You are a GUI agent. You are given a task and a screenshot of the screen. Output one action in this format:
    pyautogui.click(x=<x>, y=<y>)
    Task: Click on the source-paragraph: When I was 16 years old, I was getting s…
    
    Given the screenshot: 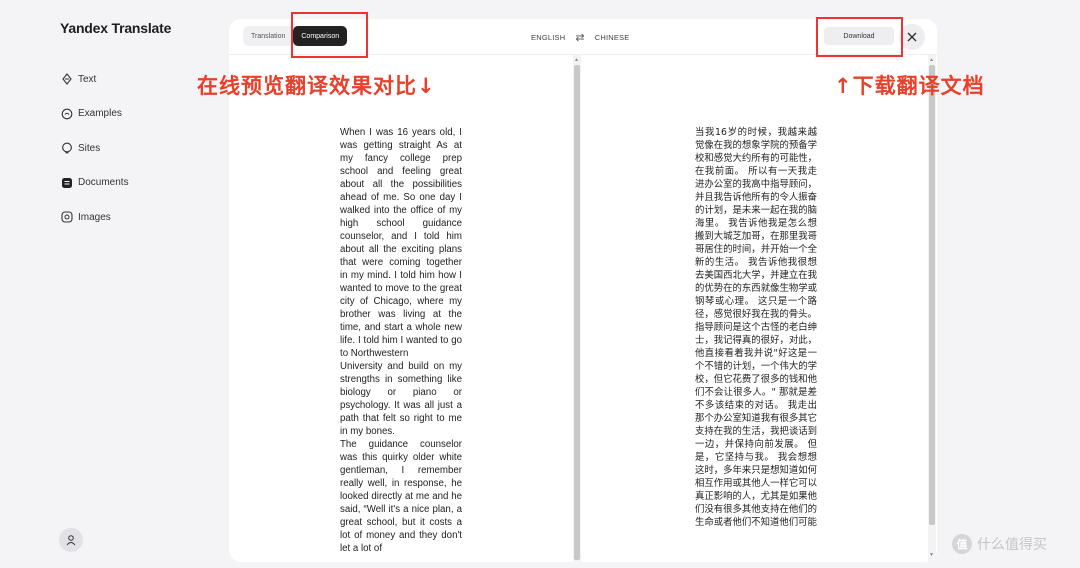 What is the action you would take?
    pyautogui.click(x=401, y=243)
    